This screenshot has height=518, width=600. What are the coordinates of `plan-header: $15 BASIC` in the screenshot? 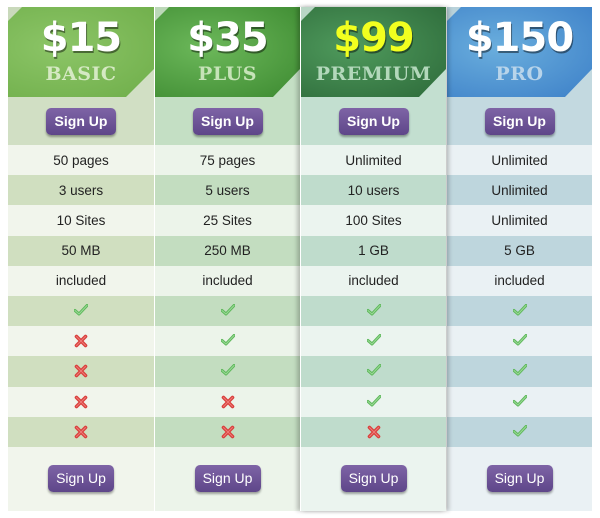 It's located at (81, 52).